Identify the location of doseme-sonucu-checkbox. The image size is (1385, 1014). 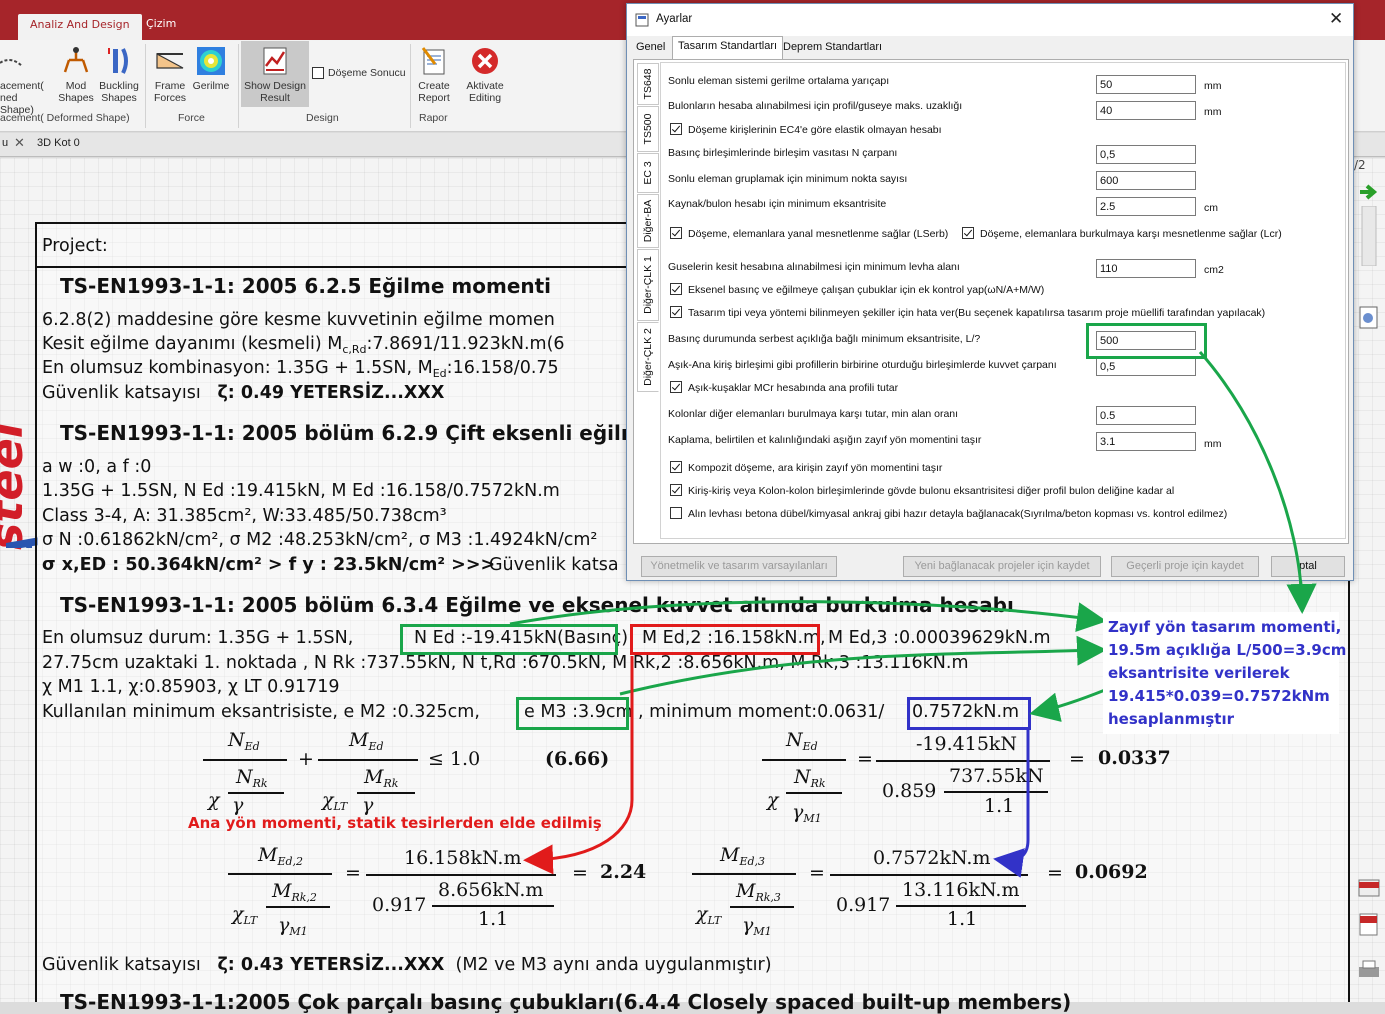
(318, 73).